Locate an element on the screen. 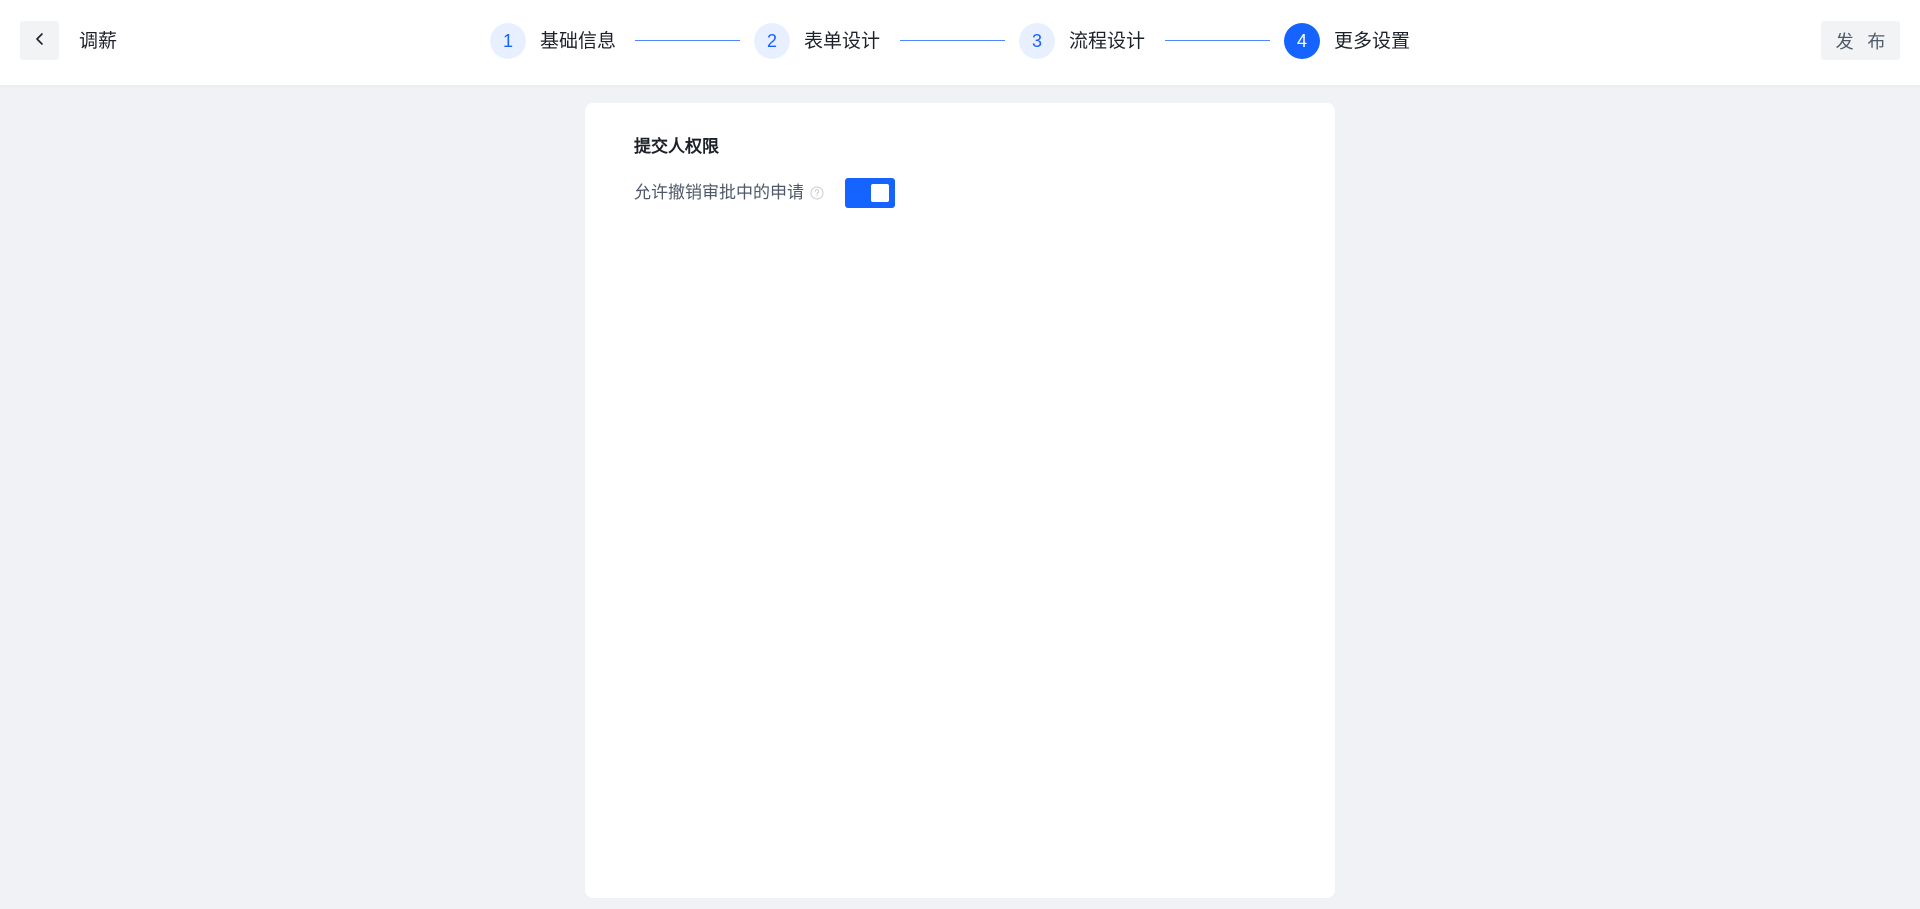  setting-row-allow-revoke: 允许撤销审批中的申请 is located at coordinates (764, 193).